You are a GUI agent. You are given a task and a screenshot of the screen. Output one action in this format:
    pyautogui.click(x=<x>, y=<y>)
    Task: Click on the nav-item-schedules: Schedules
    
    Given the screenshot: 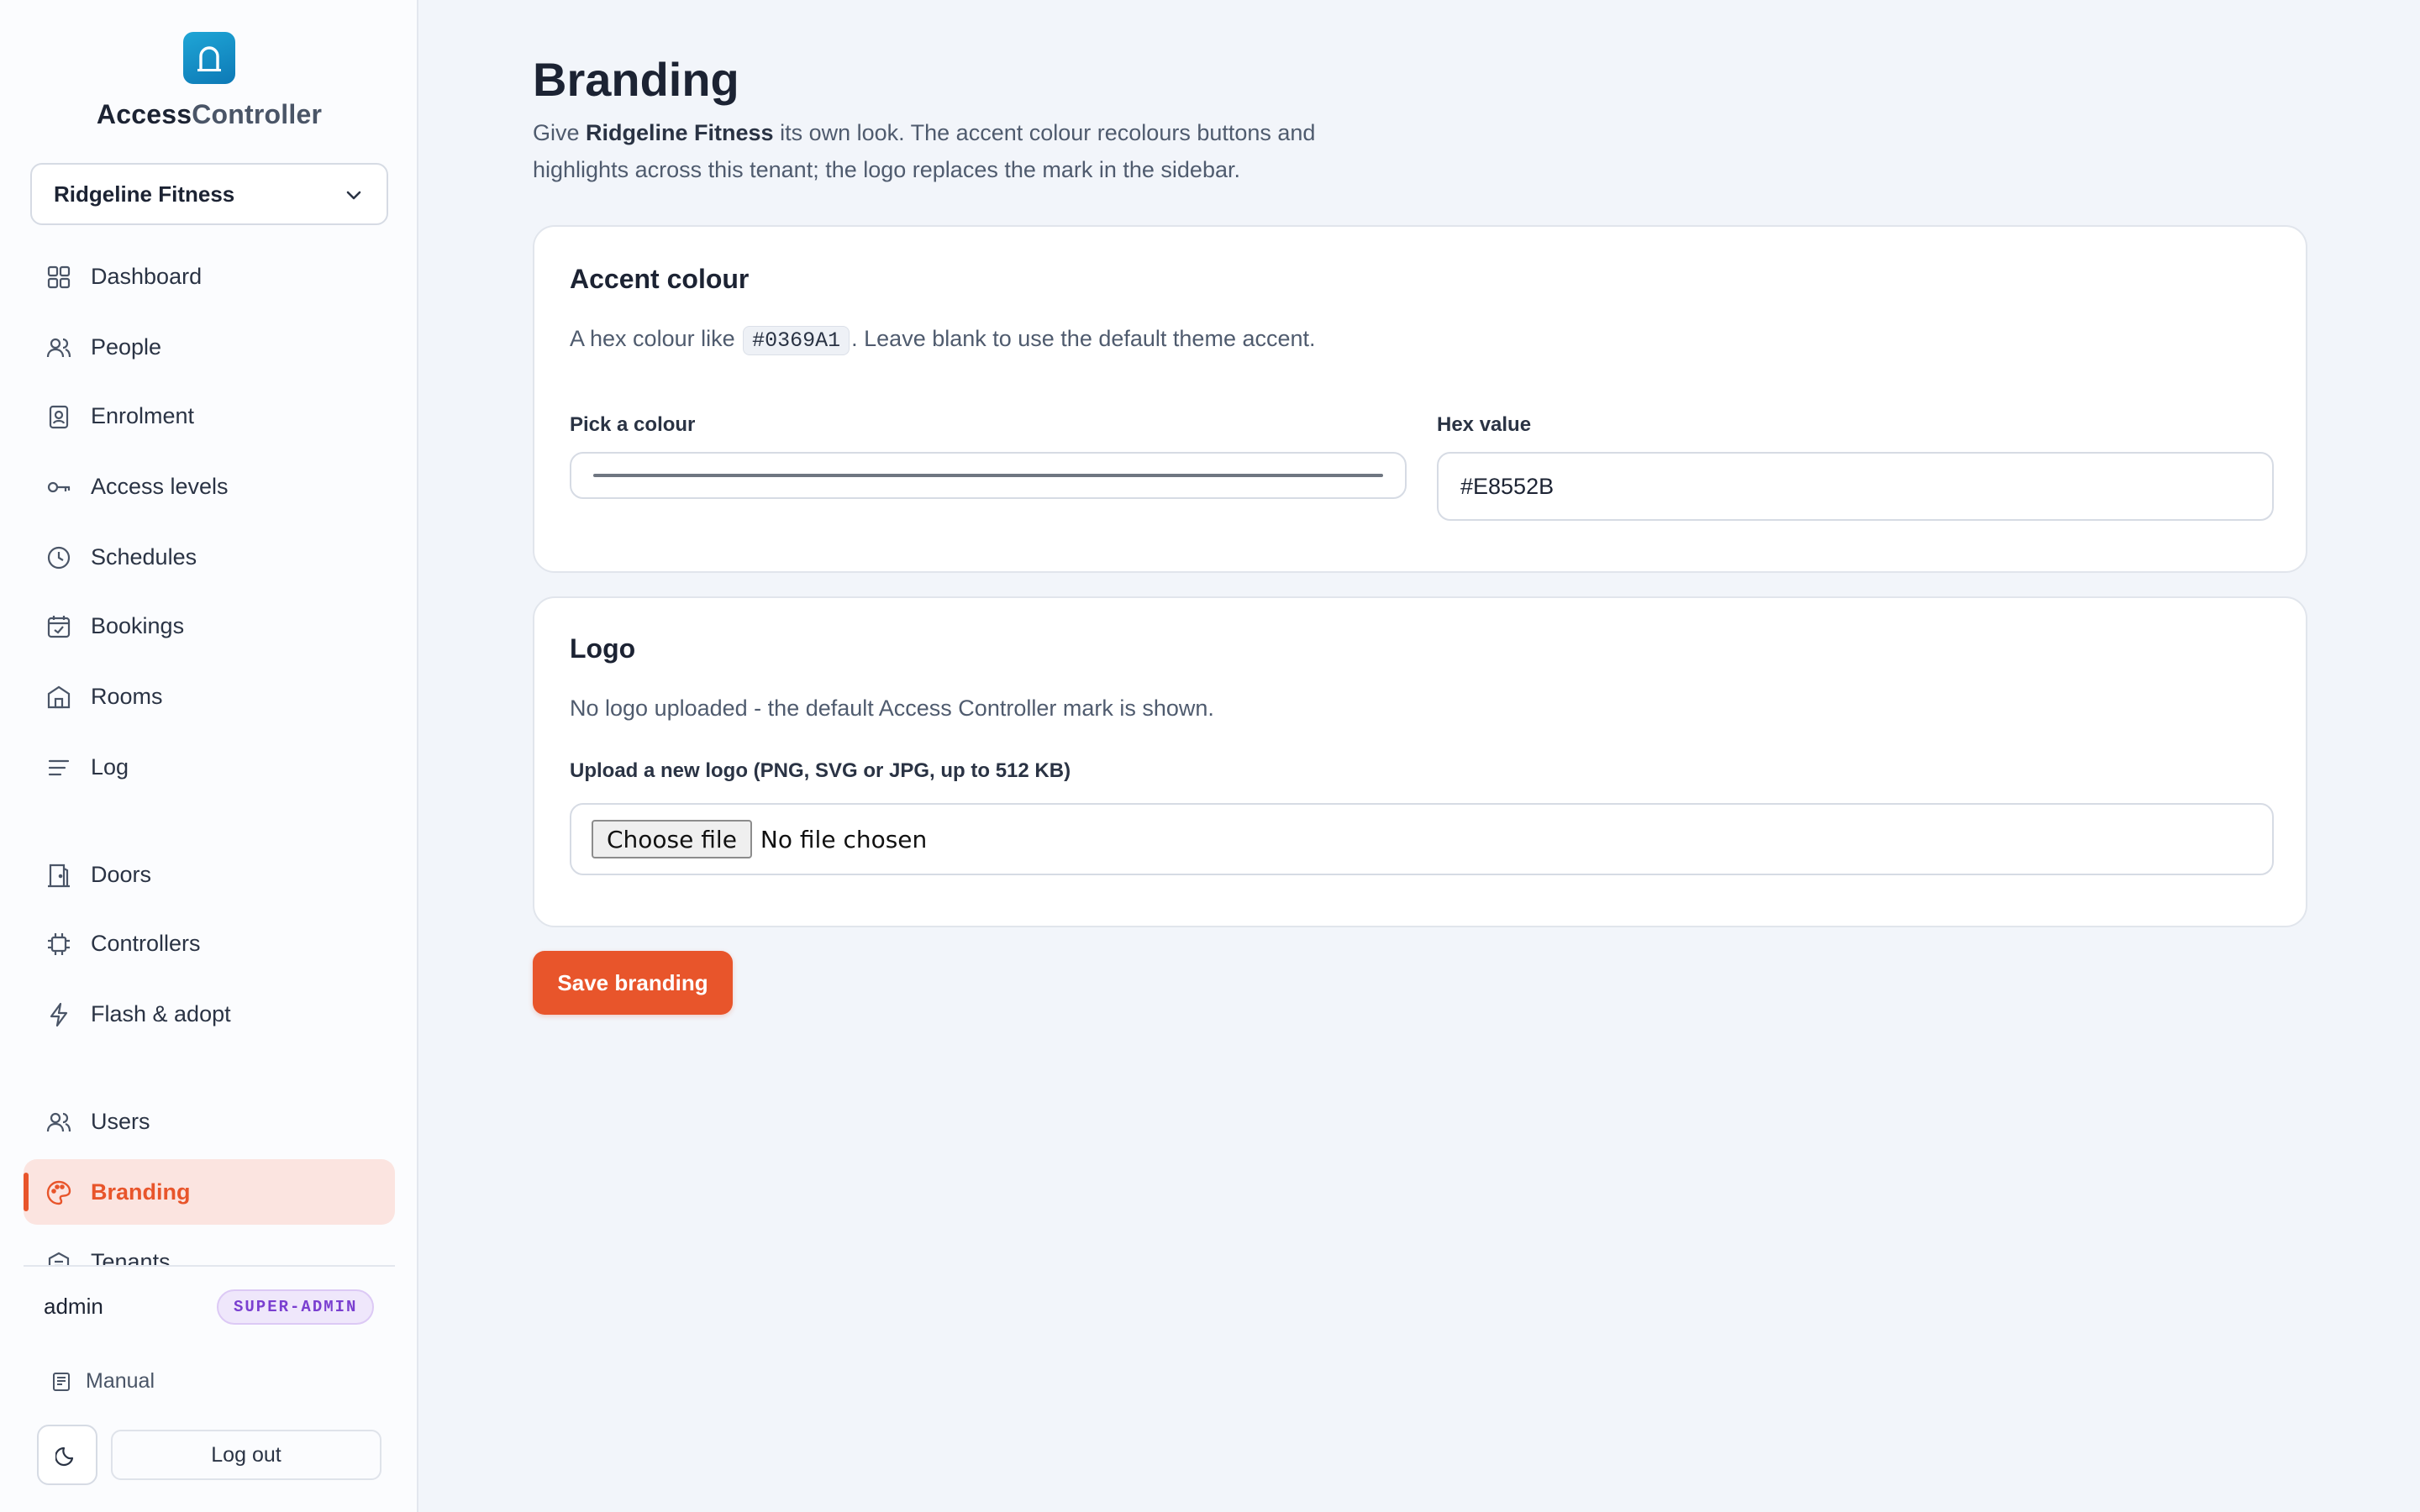 What is the action you would take?
    pyautogui.click(x=210, y=557)
    